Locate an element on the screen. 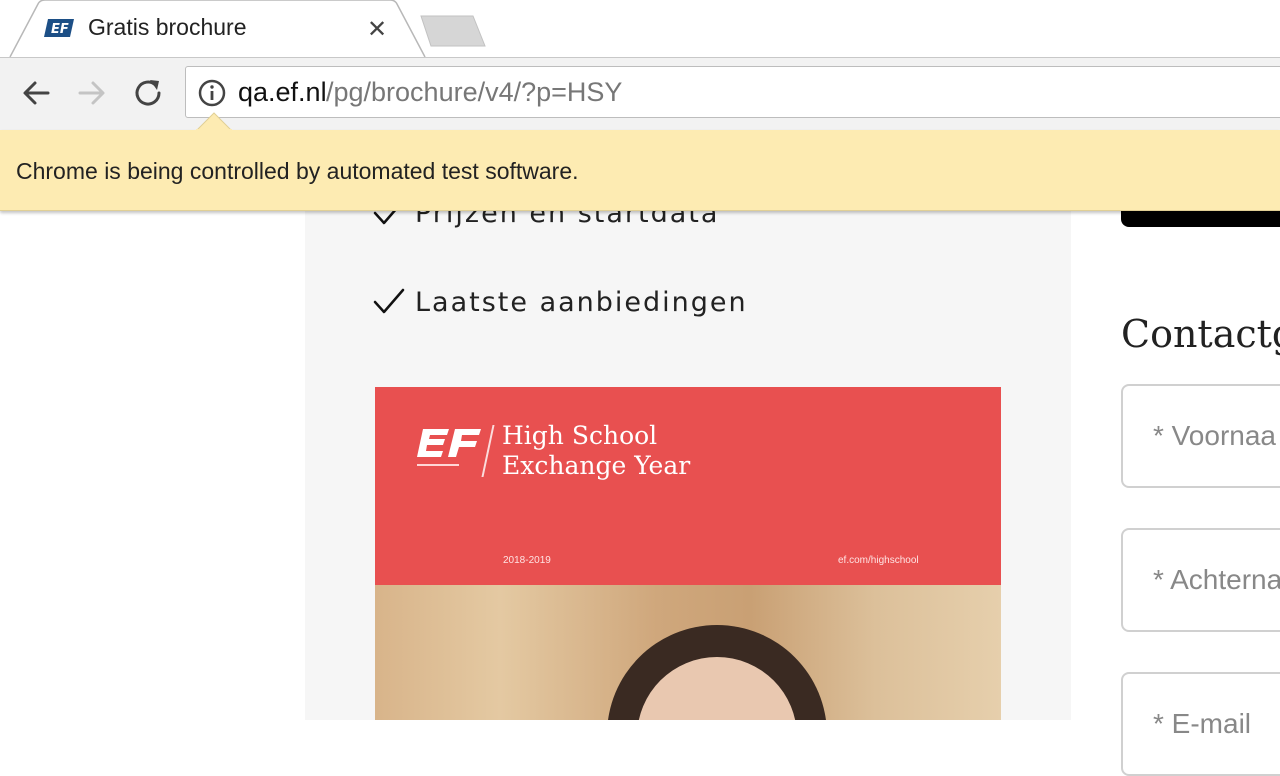 The image size is (1280, 776). lastname-placeholder: * Achterna is located at coordinates (1216, 579).